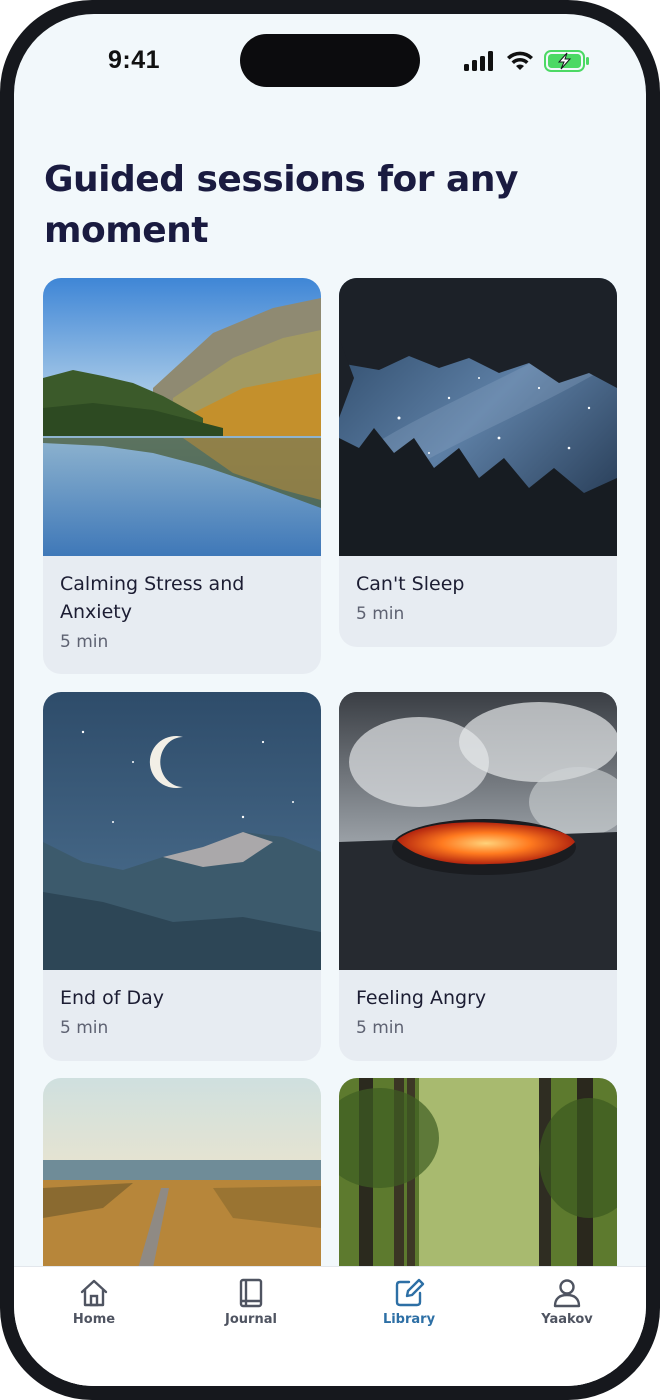 This screenshot has height=1400, width=660. Describe the element at coordinates (520, 60) in the screenshot. I see `wifi-icon` at that location.